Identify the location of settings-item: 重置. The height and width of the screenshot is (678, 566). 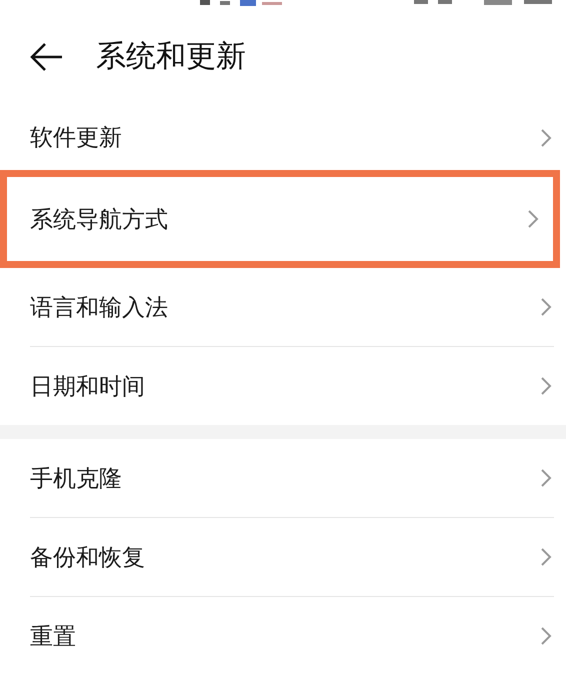
(283, 636).